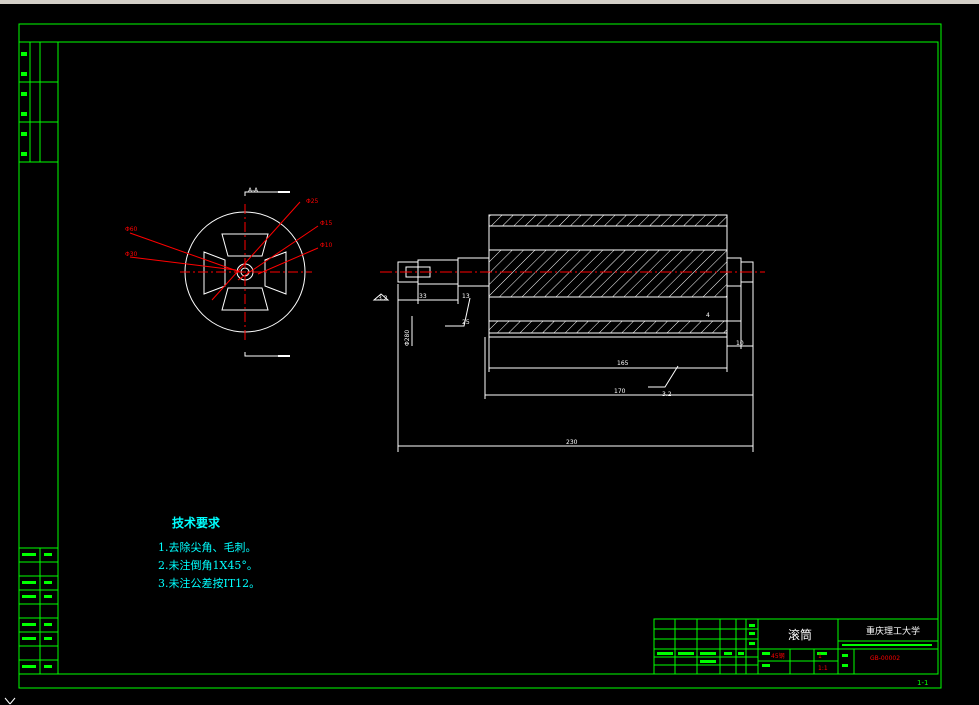 This screenshot has width=979, height=705. What do you see at coordinates (740, 343) in the screenshot?
I see `dim-label: 10` at bounding box center [740, 343].